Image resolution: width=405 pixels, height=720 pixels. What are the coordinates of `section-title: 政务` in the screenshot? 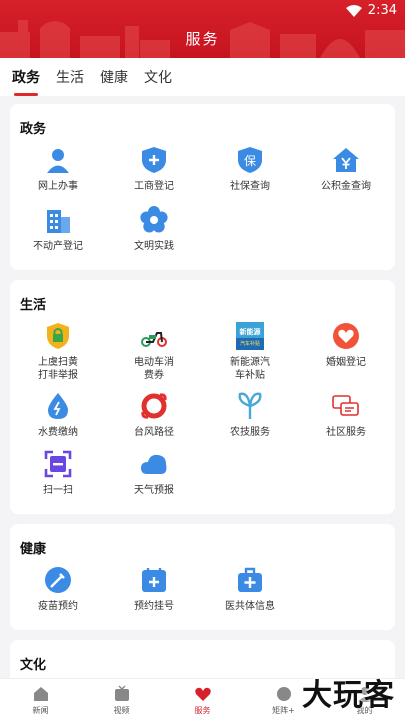 It's located at (33, 129).